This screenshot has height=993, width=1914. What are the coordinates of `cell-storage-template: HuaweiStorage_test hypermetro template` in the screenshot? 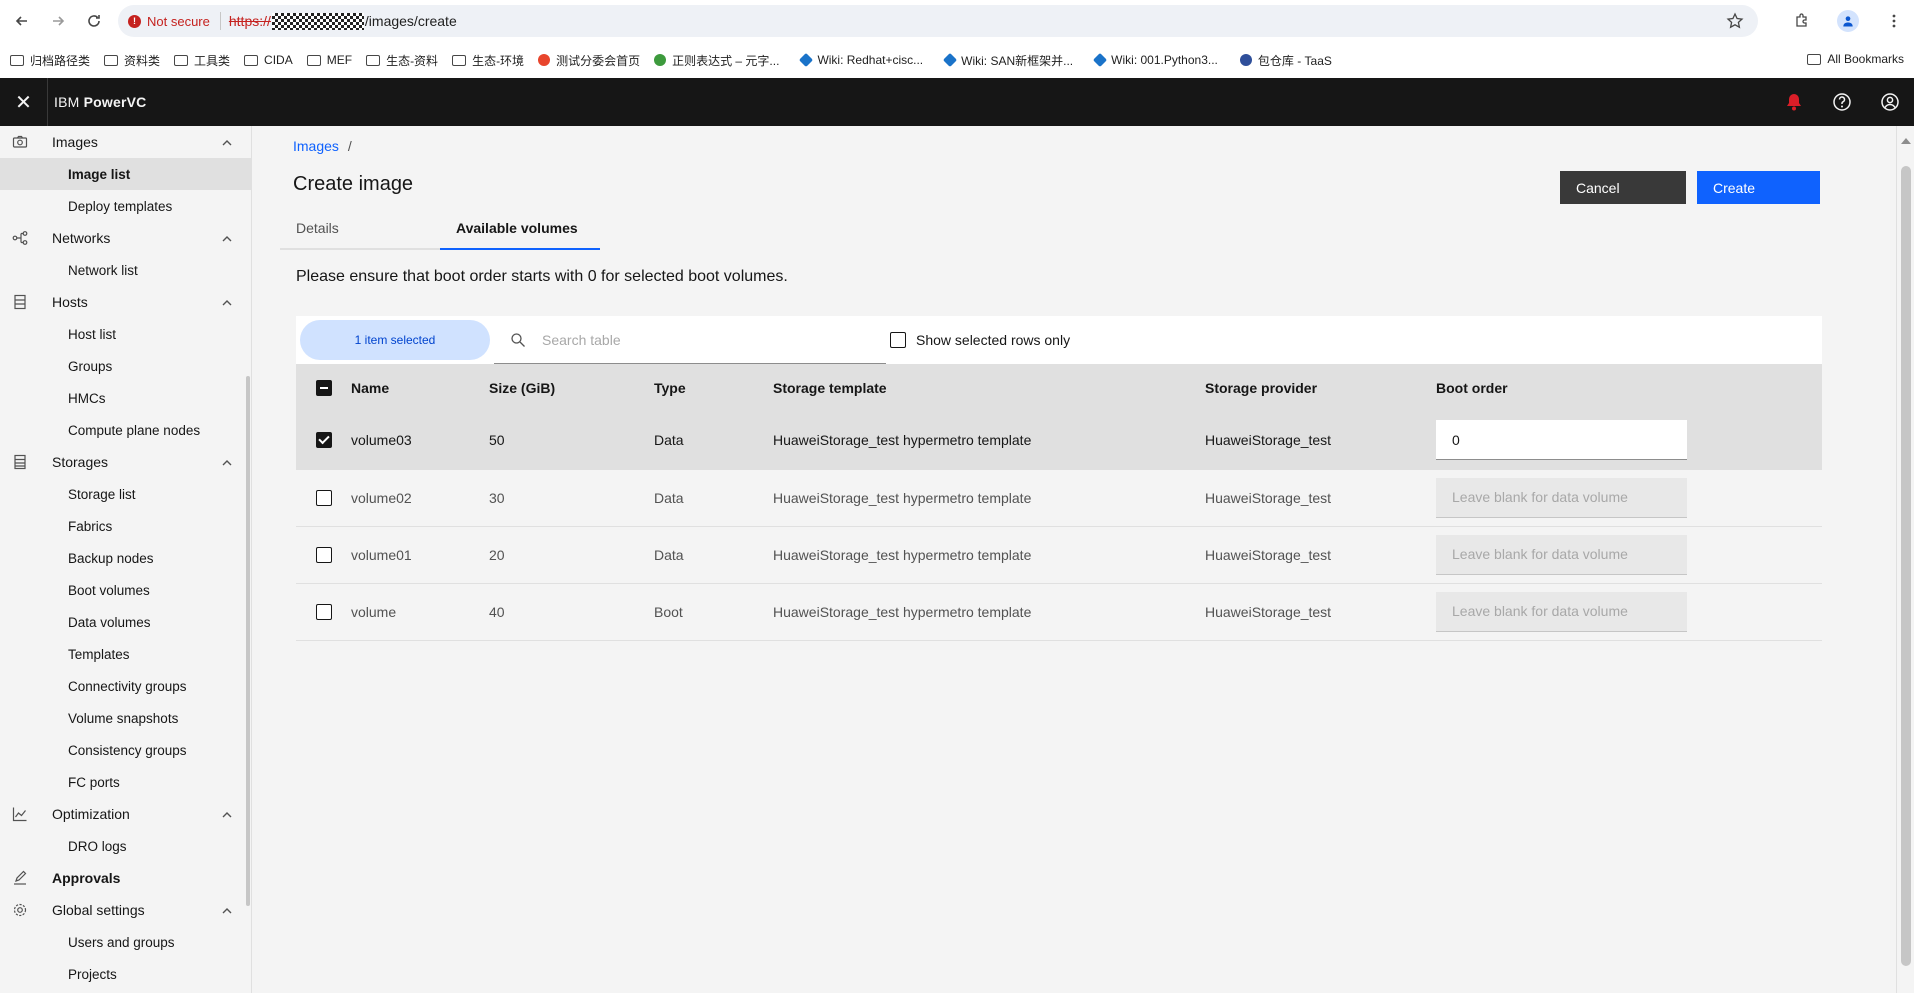 It's located at (989, 498).